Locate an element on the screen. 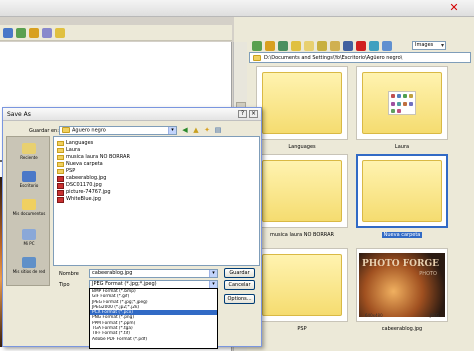  place-my-documents: Mis documentos is located at coordinates (29, 207).